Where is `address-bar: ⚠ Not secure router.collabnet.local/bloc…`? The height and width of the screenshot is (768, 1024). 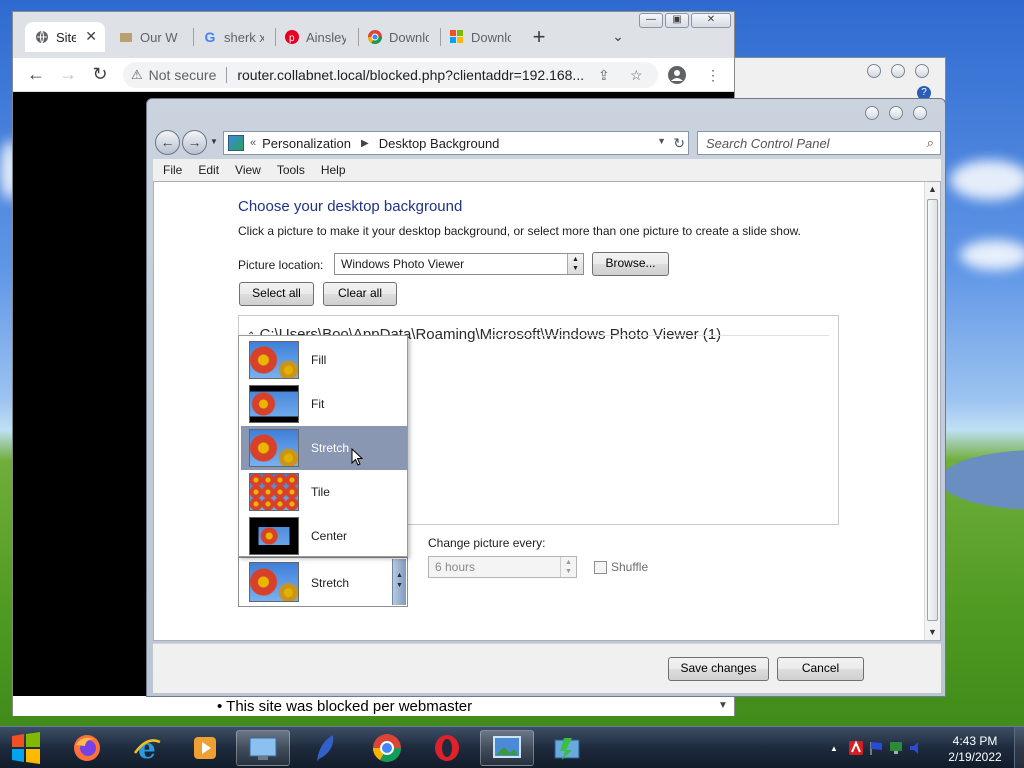 address-bar: ⚠ Not secure router.collabnet.local/bloc… is located at coordinates (390, 75).